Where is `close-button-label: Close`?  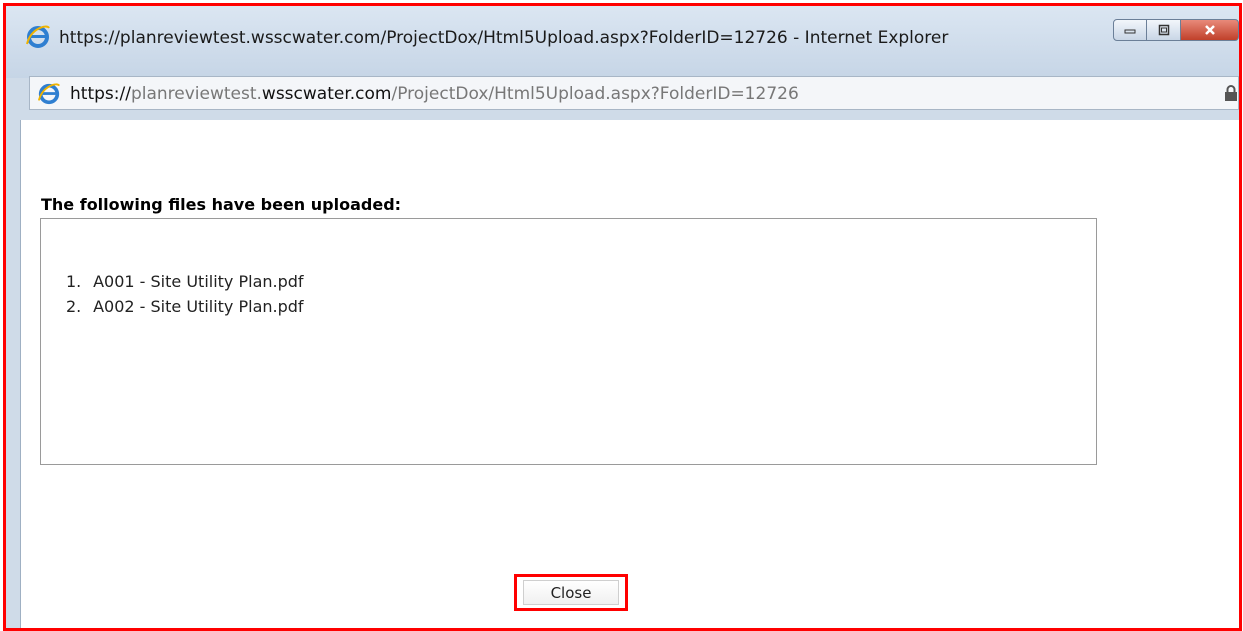
close-button-label: Close is located at coordinates (571, 592).